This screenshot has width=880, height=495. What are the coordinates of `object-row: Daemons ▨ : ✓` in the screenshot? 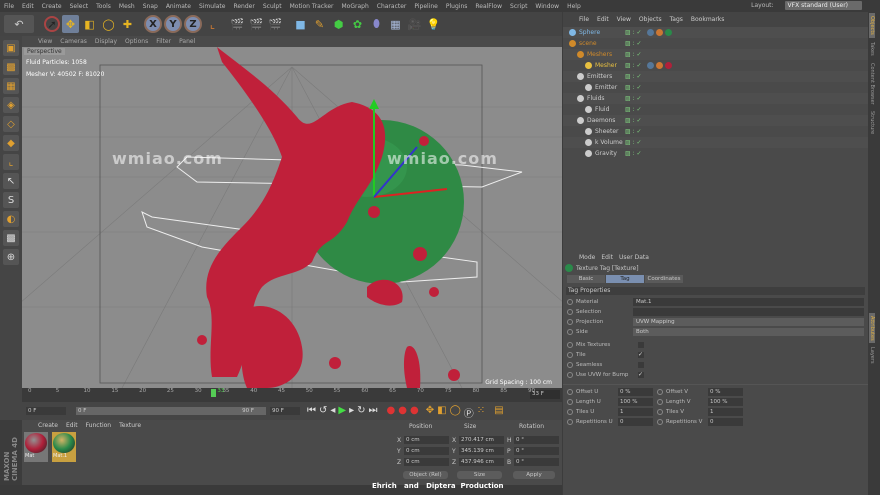 It's located at (715, 120).